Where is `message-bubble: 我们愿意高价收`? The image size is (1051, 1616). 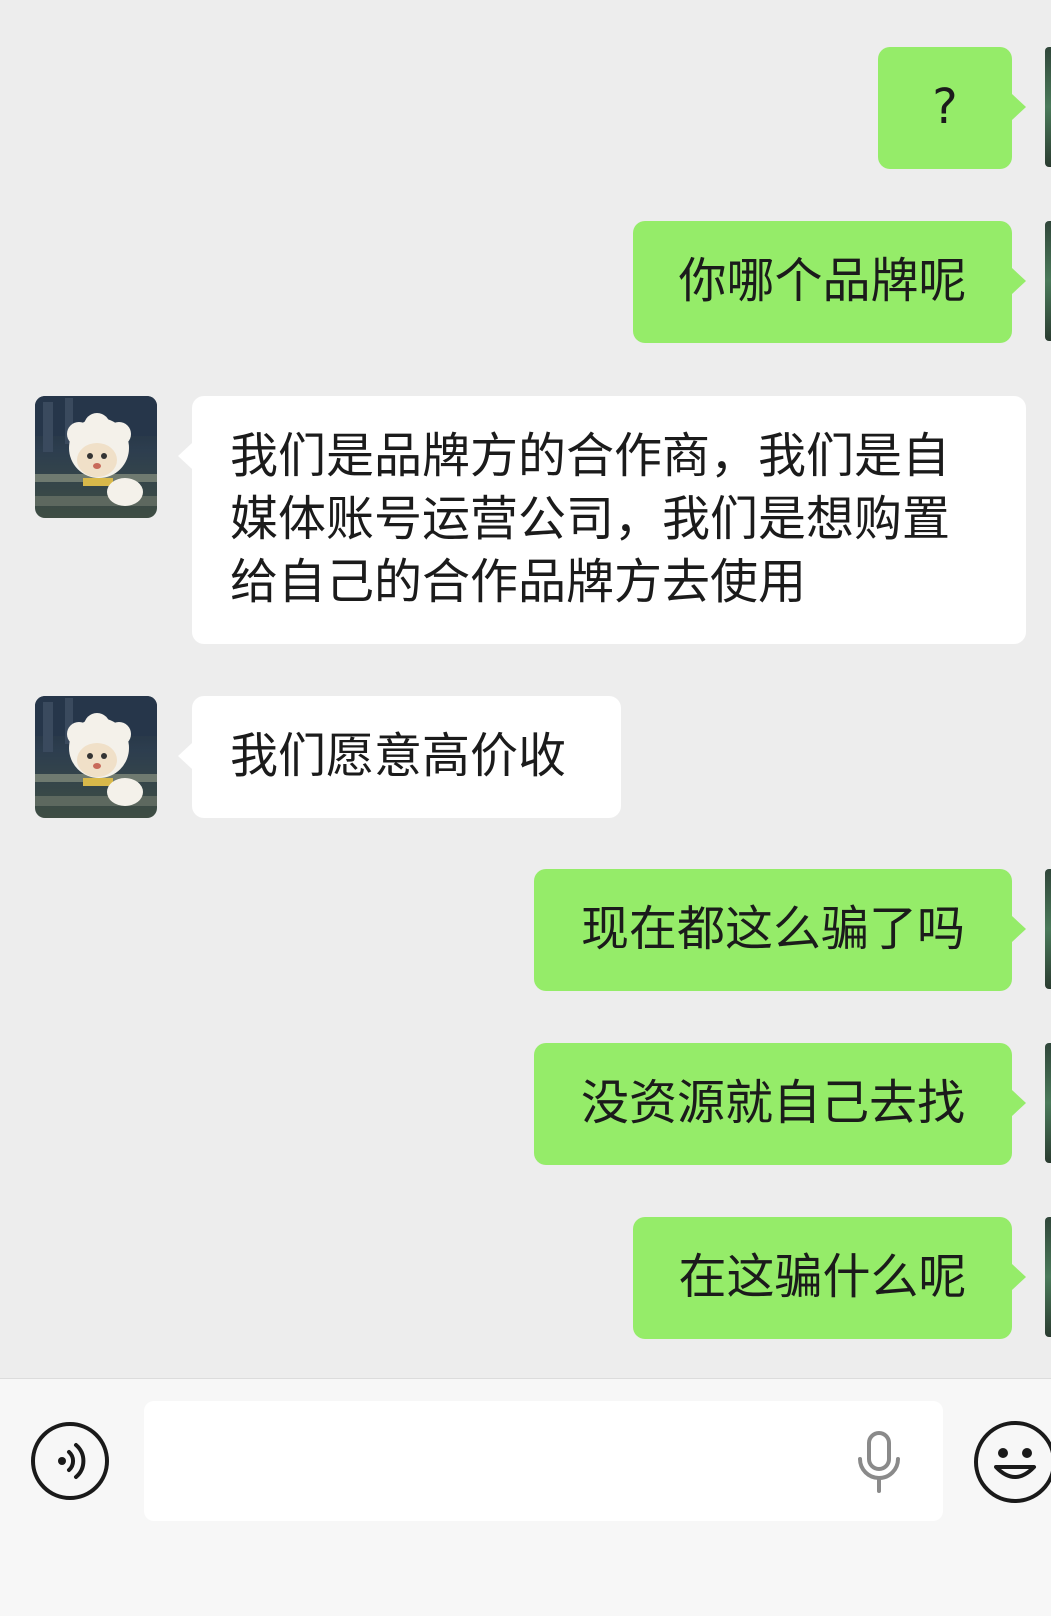 message-bubble: 我们愿意高价收 is located at coordinates (406, 757).